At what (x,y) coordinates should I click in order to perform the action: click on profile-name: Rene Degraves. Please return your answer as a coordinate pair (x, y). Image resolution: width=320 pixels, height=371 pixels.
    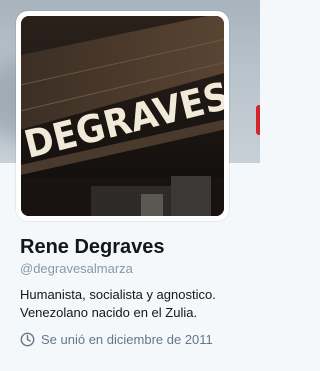
    Looking at the image, I should click on (92, 247).